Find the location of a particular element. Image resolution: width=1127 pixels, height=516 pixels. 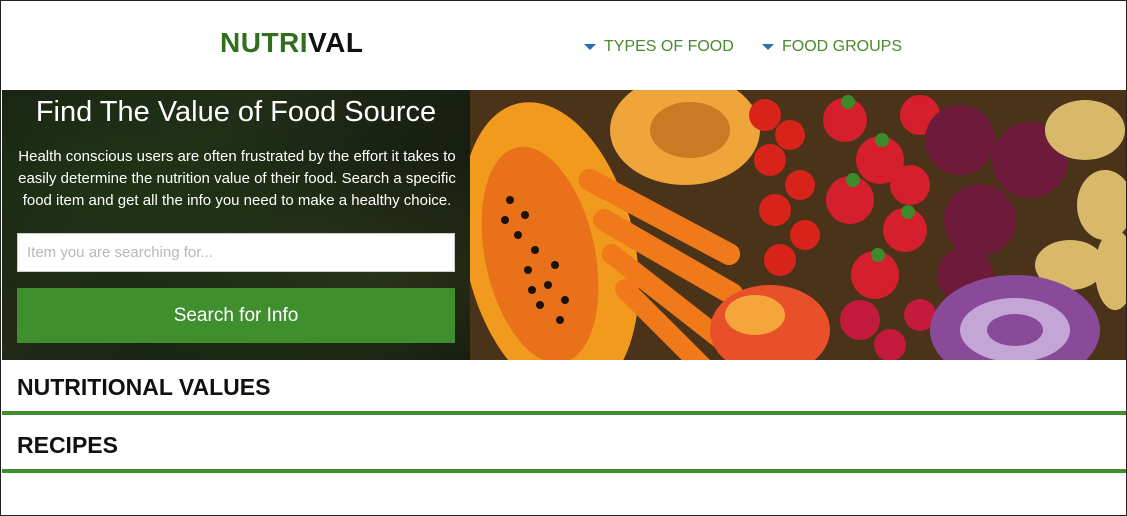

search-input is located at coordinates (236, 252).